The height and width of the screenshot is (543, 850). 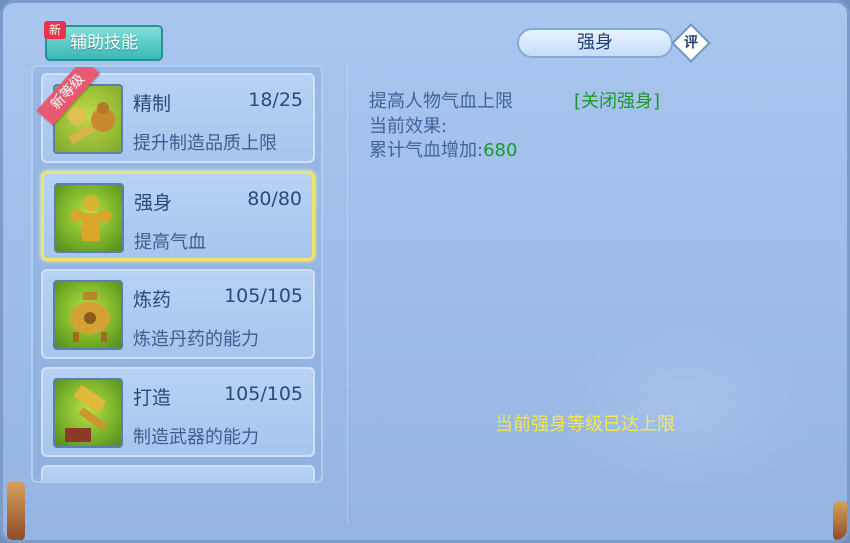 I want to click on skill-name: 打造, so click(x=152, y=398).